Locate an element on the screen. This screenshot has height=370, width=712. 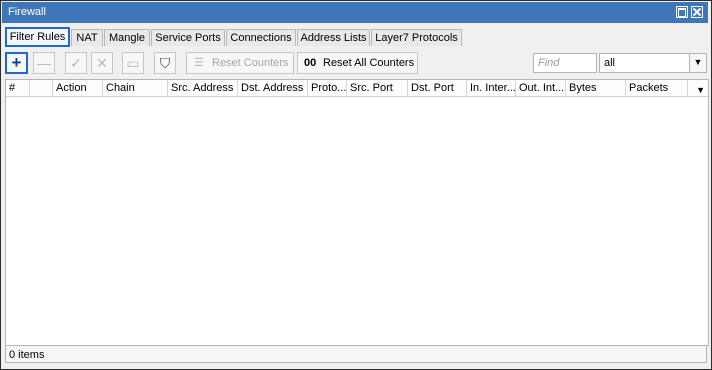
tab-mangle: Mangle is located at coordinates (127, 37).